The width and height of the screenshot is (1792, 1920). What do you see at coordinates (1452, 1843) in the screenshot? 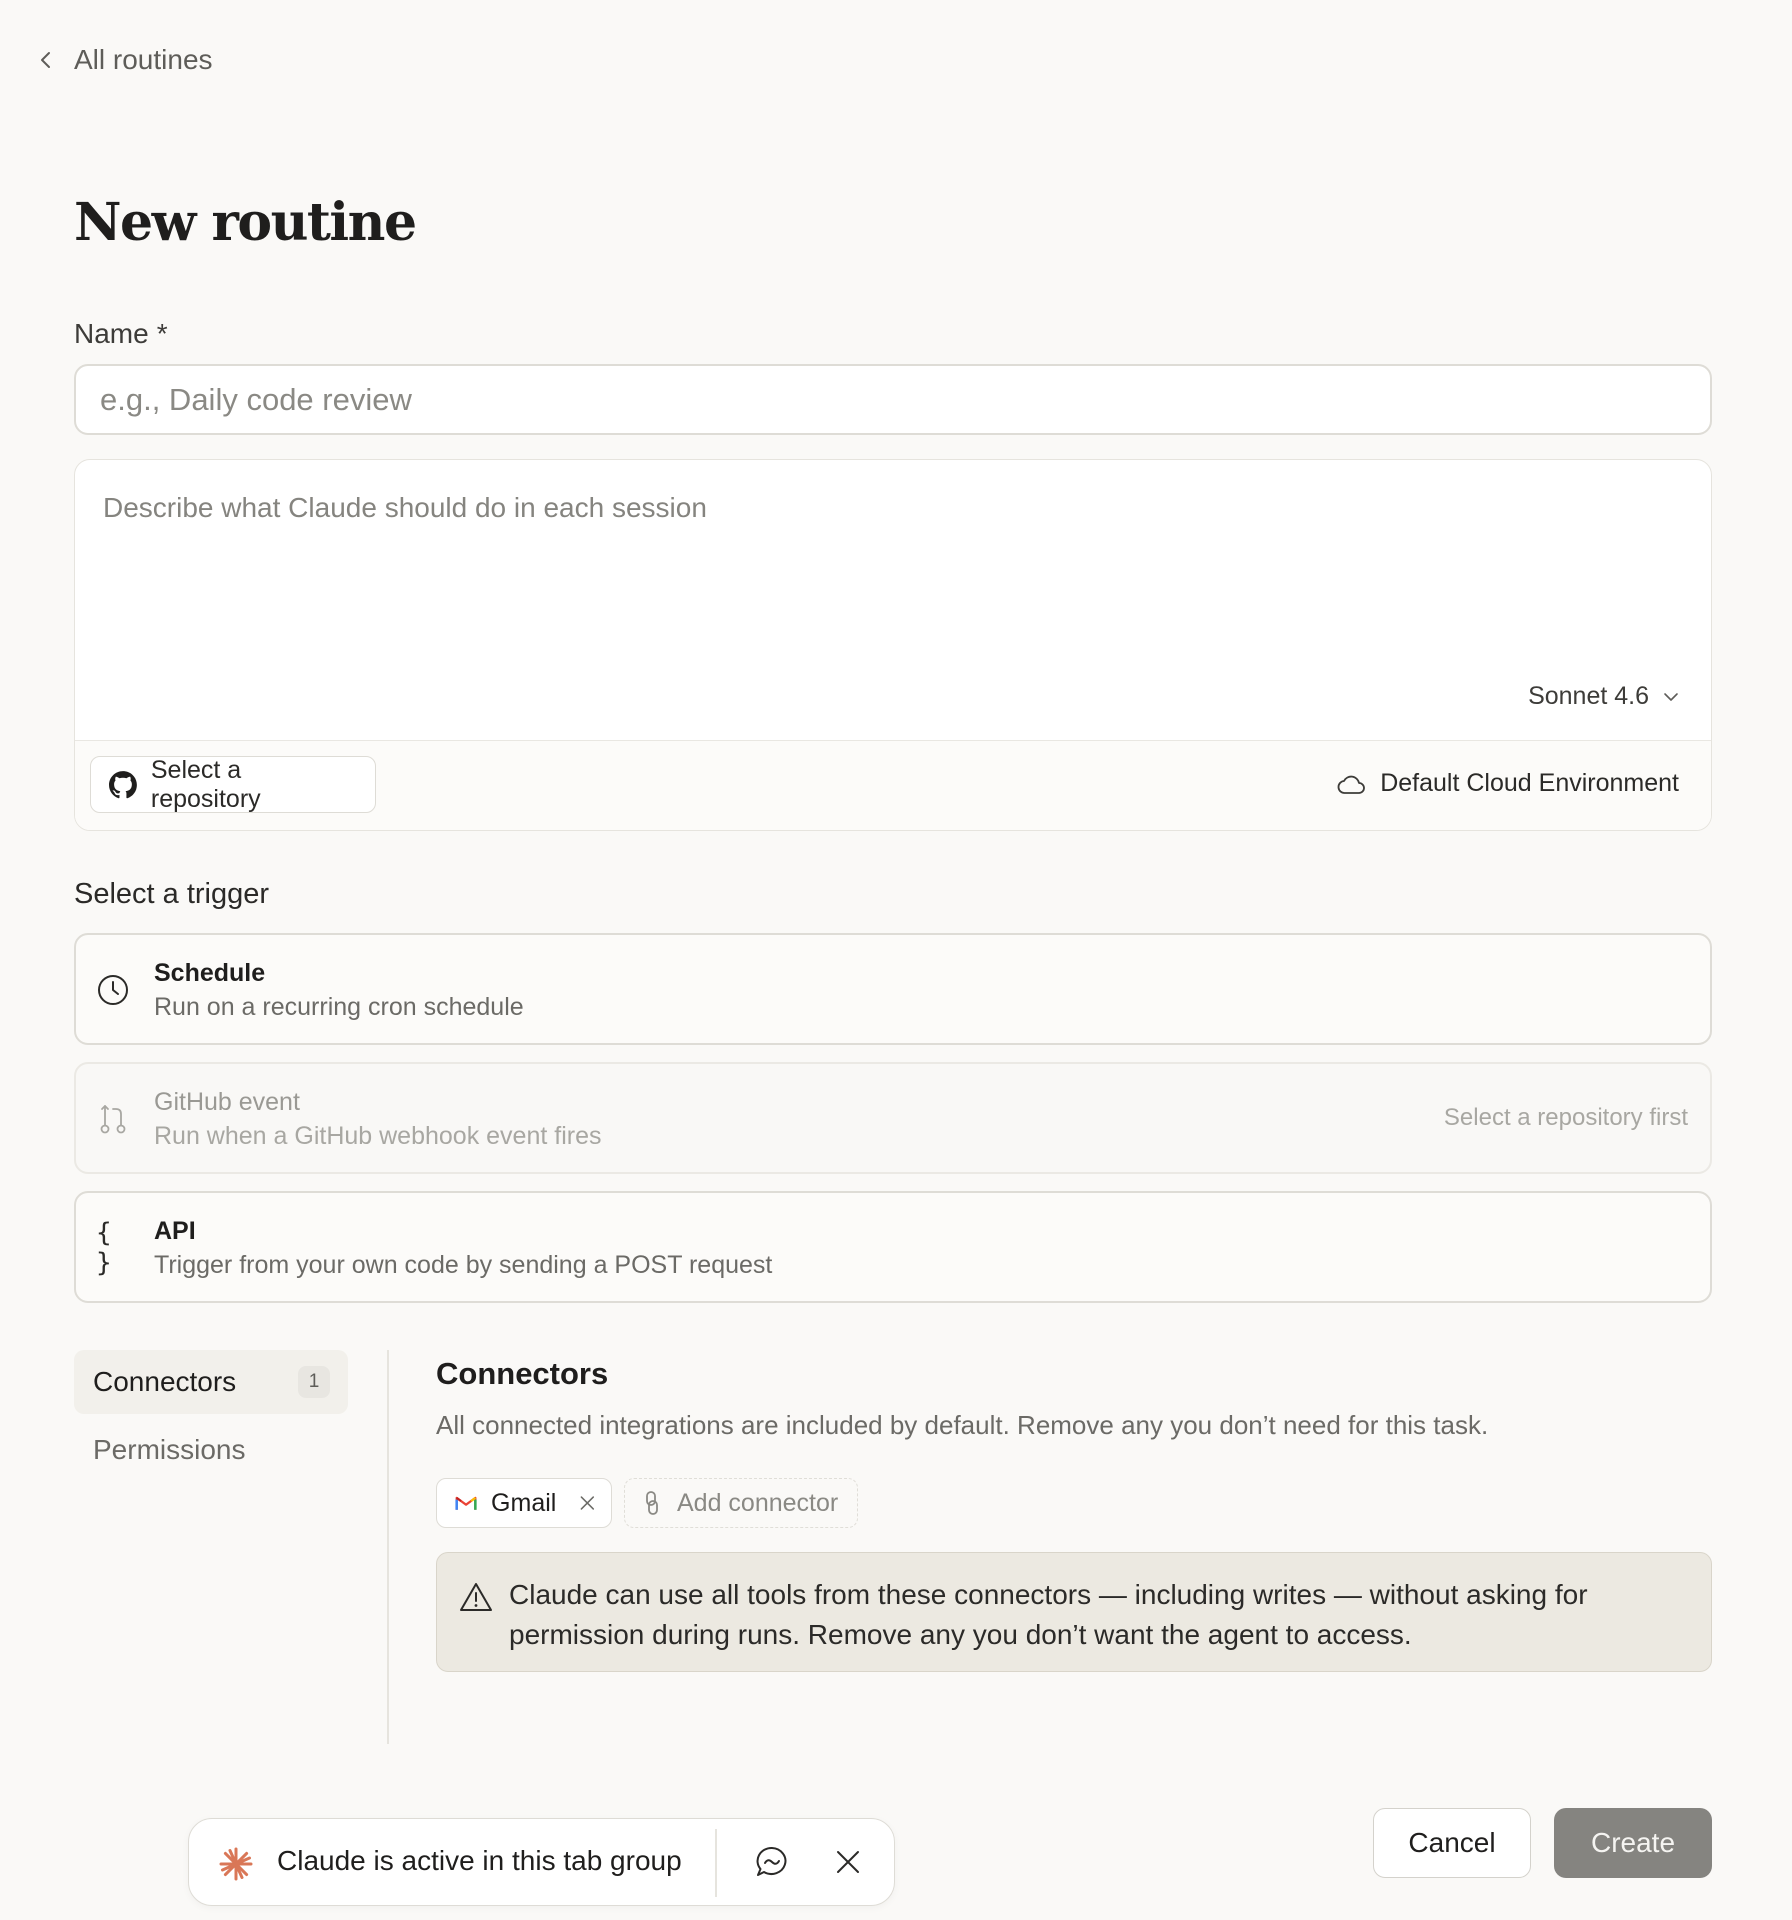
I see `cancel-button: Cancel` at bounding box center [1452, 1843].